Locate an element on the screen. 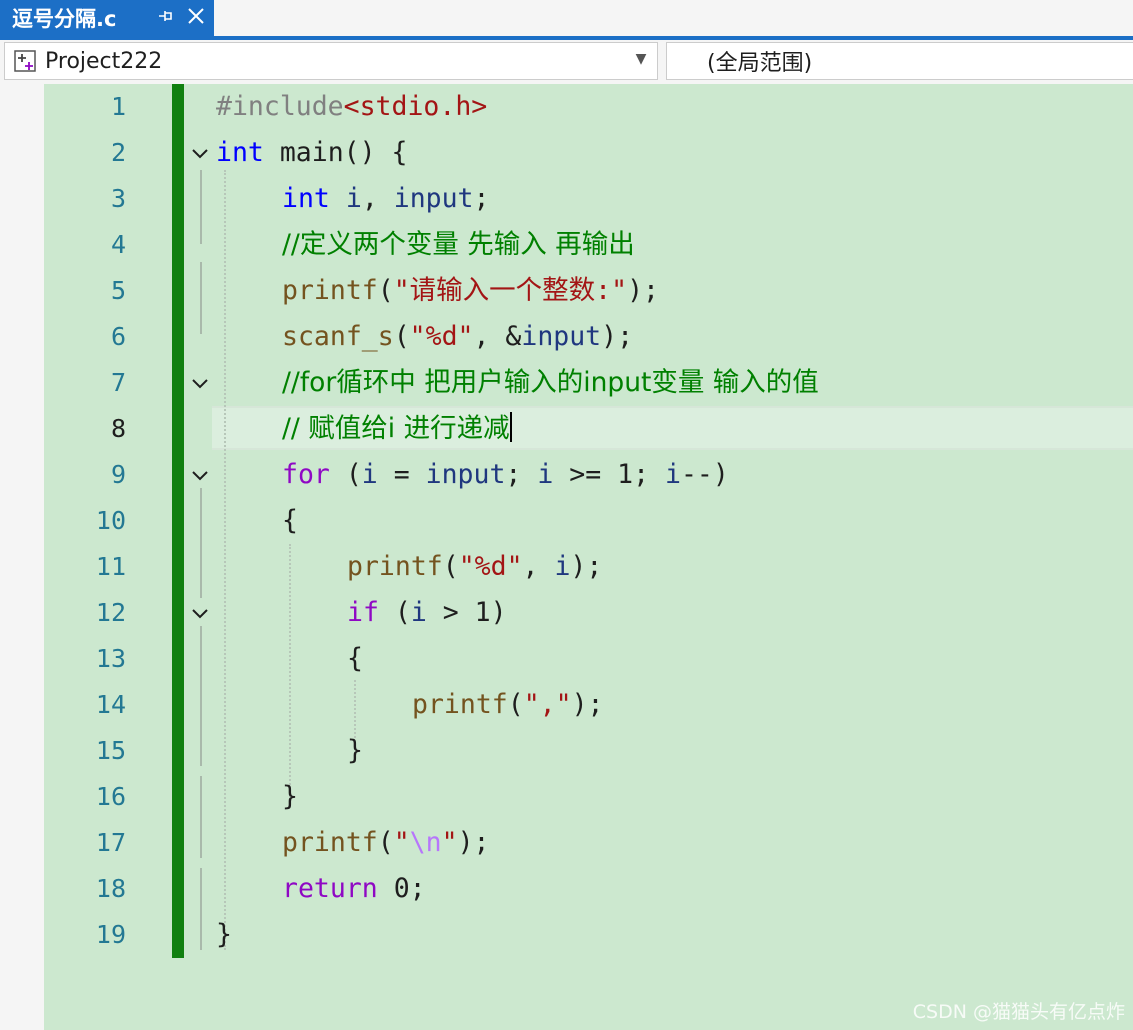 The height and width of the screenshot is (1030, 1133). code-line-19: 19 } is located at coordinates (566, 935).